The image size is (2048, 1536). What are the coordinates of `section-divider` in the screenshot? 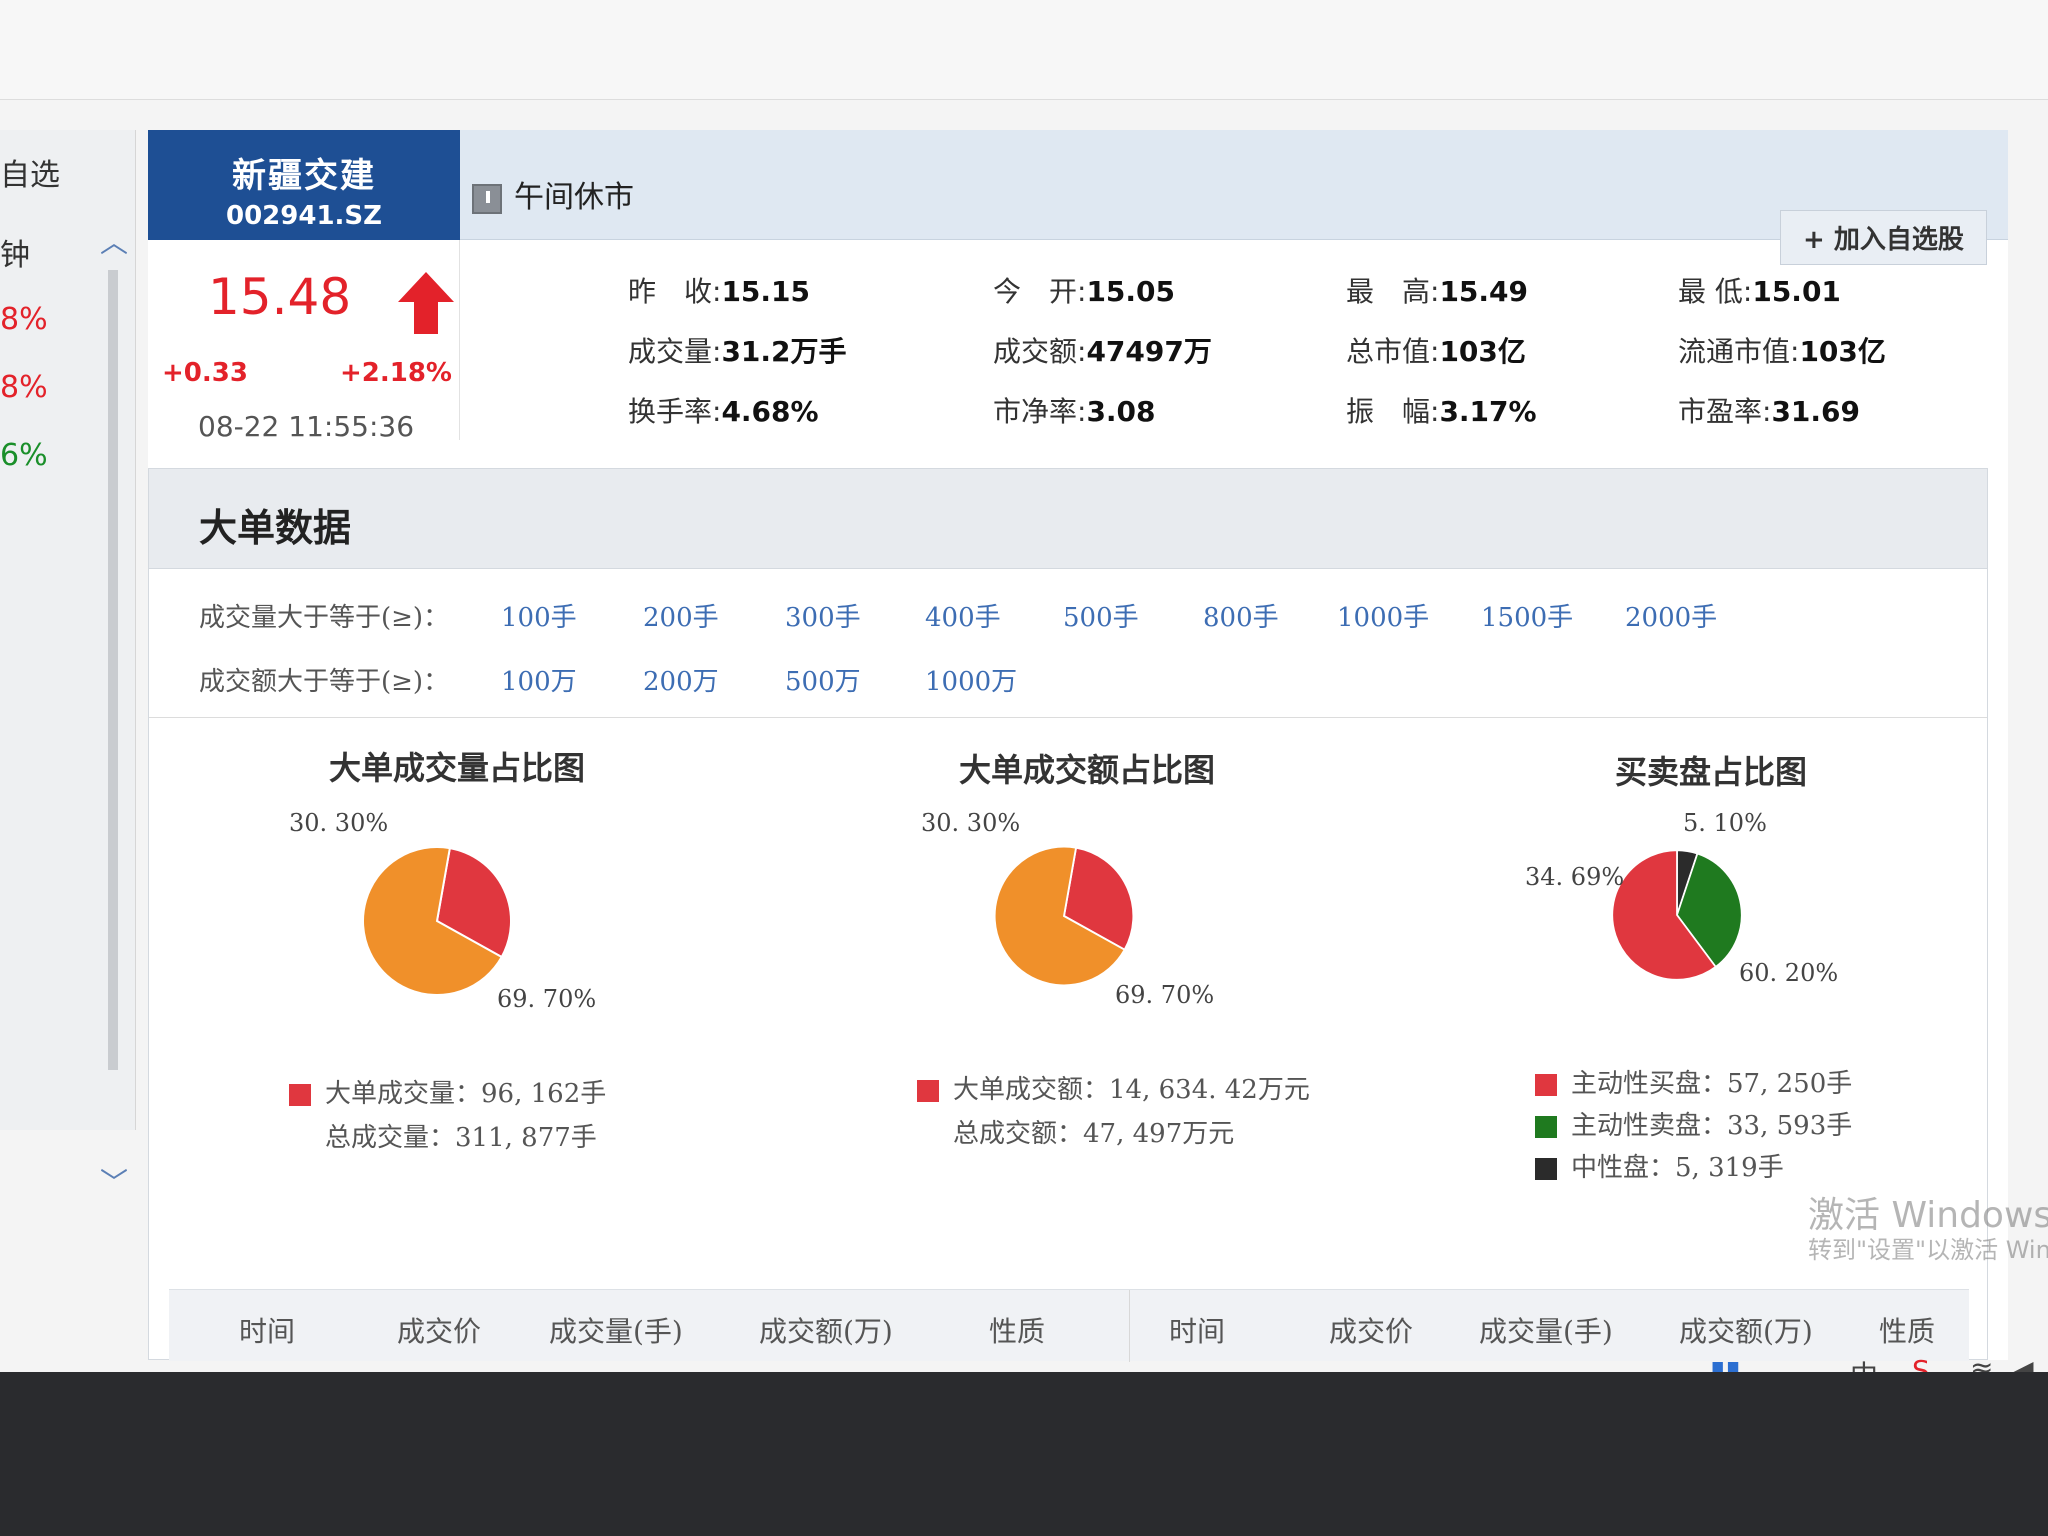 It's located at (1068, 717).